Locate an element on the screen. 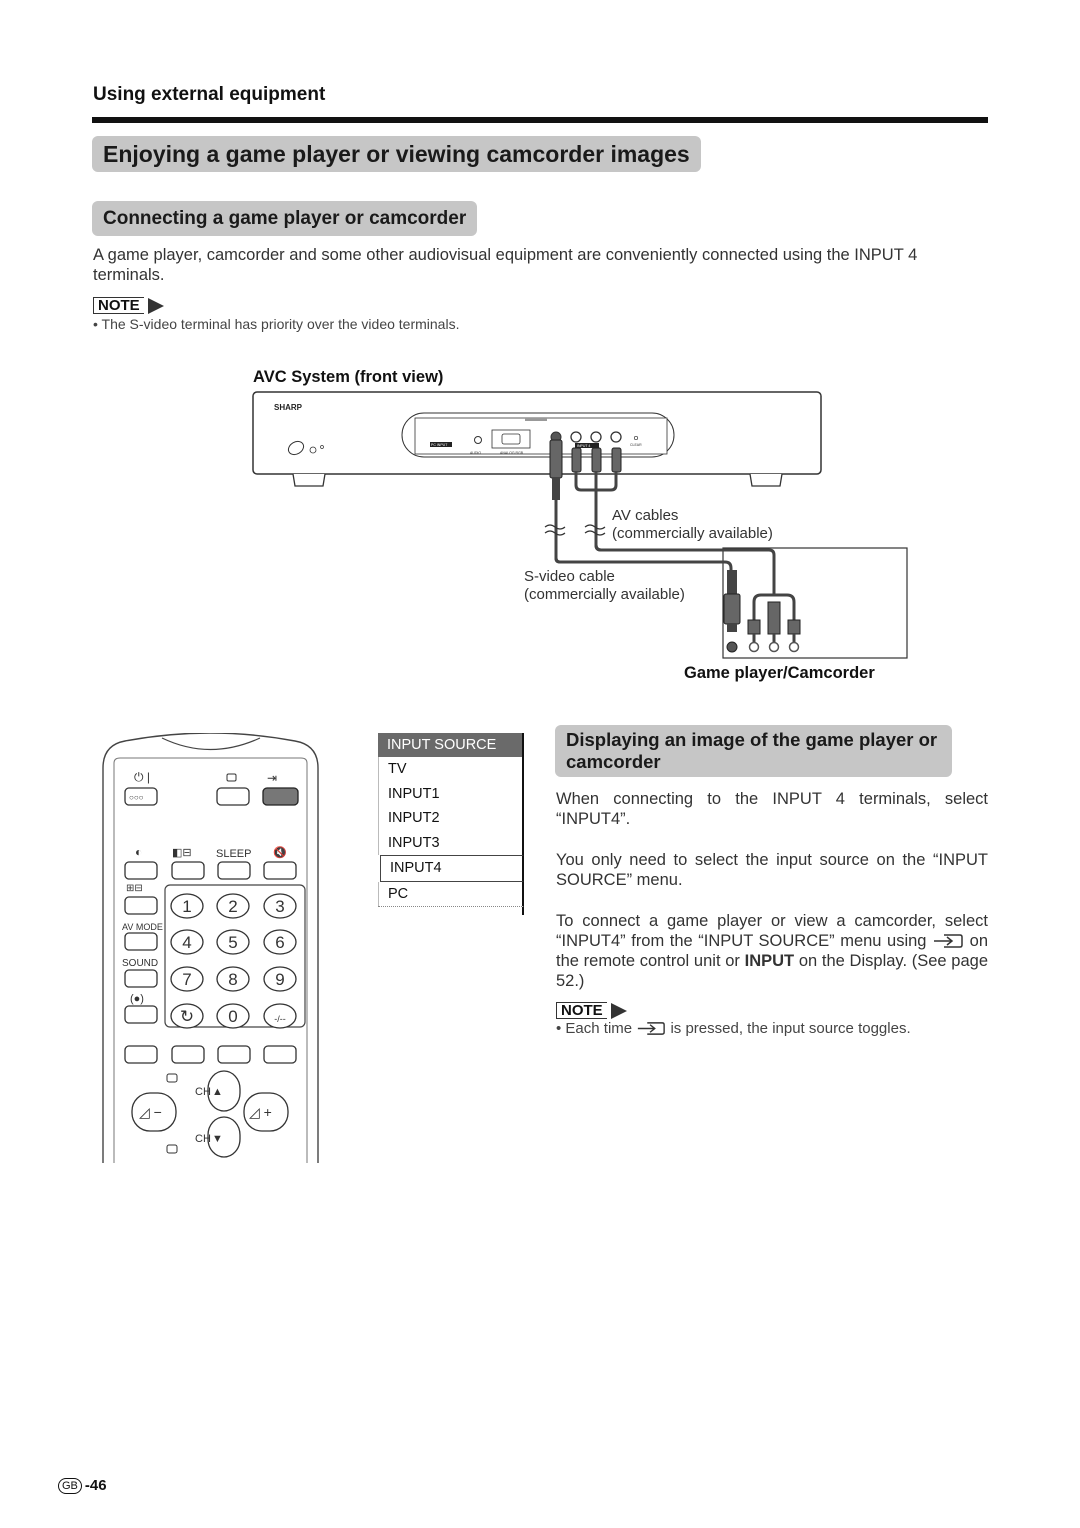 The height and width of the screenshot is (1528, 1080). menu-item-input1: INPUT1 is located at coordinates (451, 793).